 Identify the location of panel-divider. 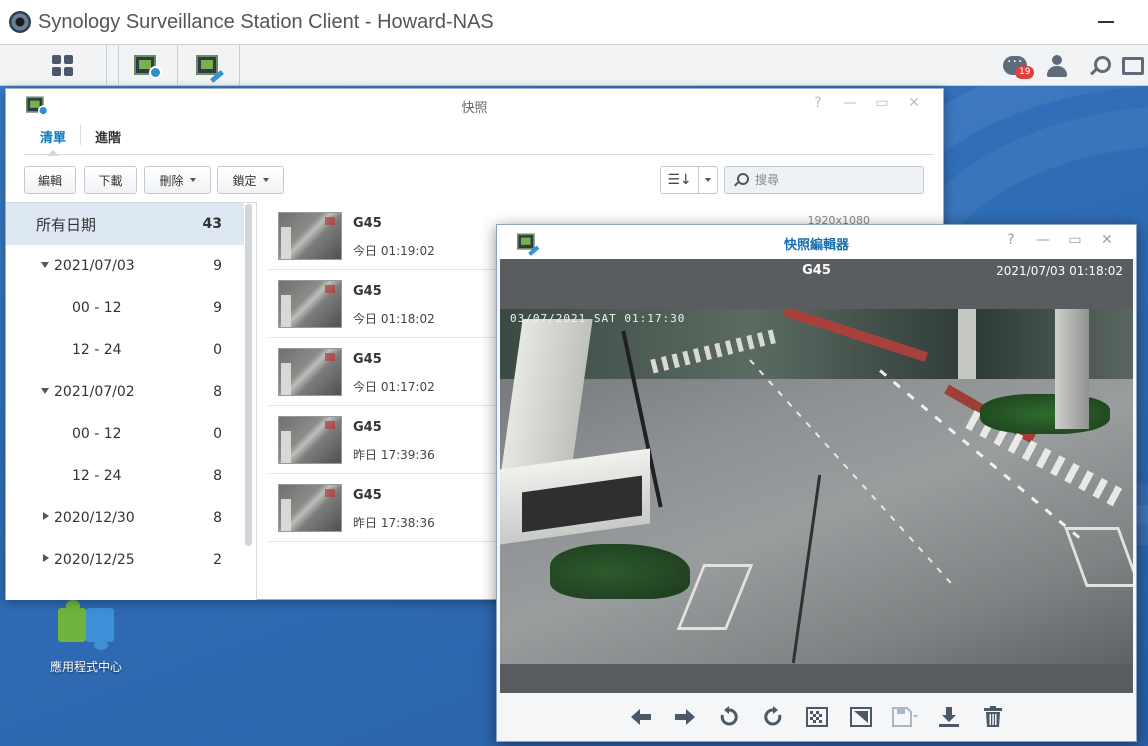
(256, 401).